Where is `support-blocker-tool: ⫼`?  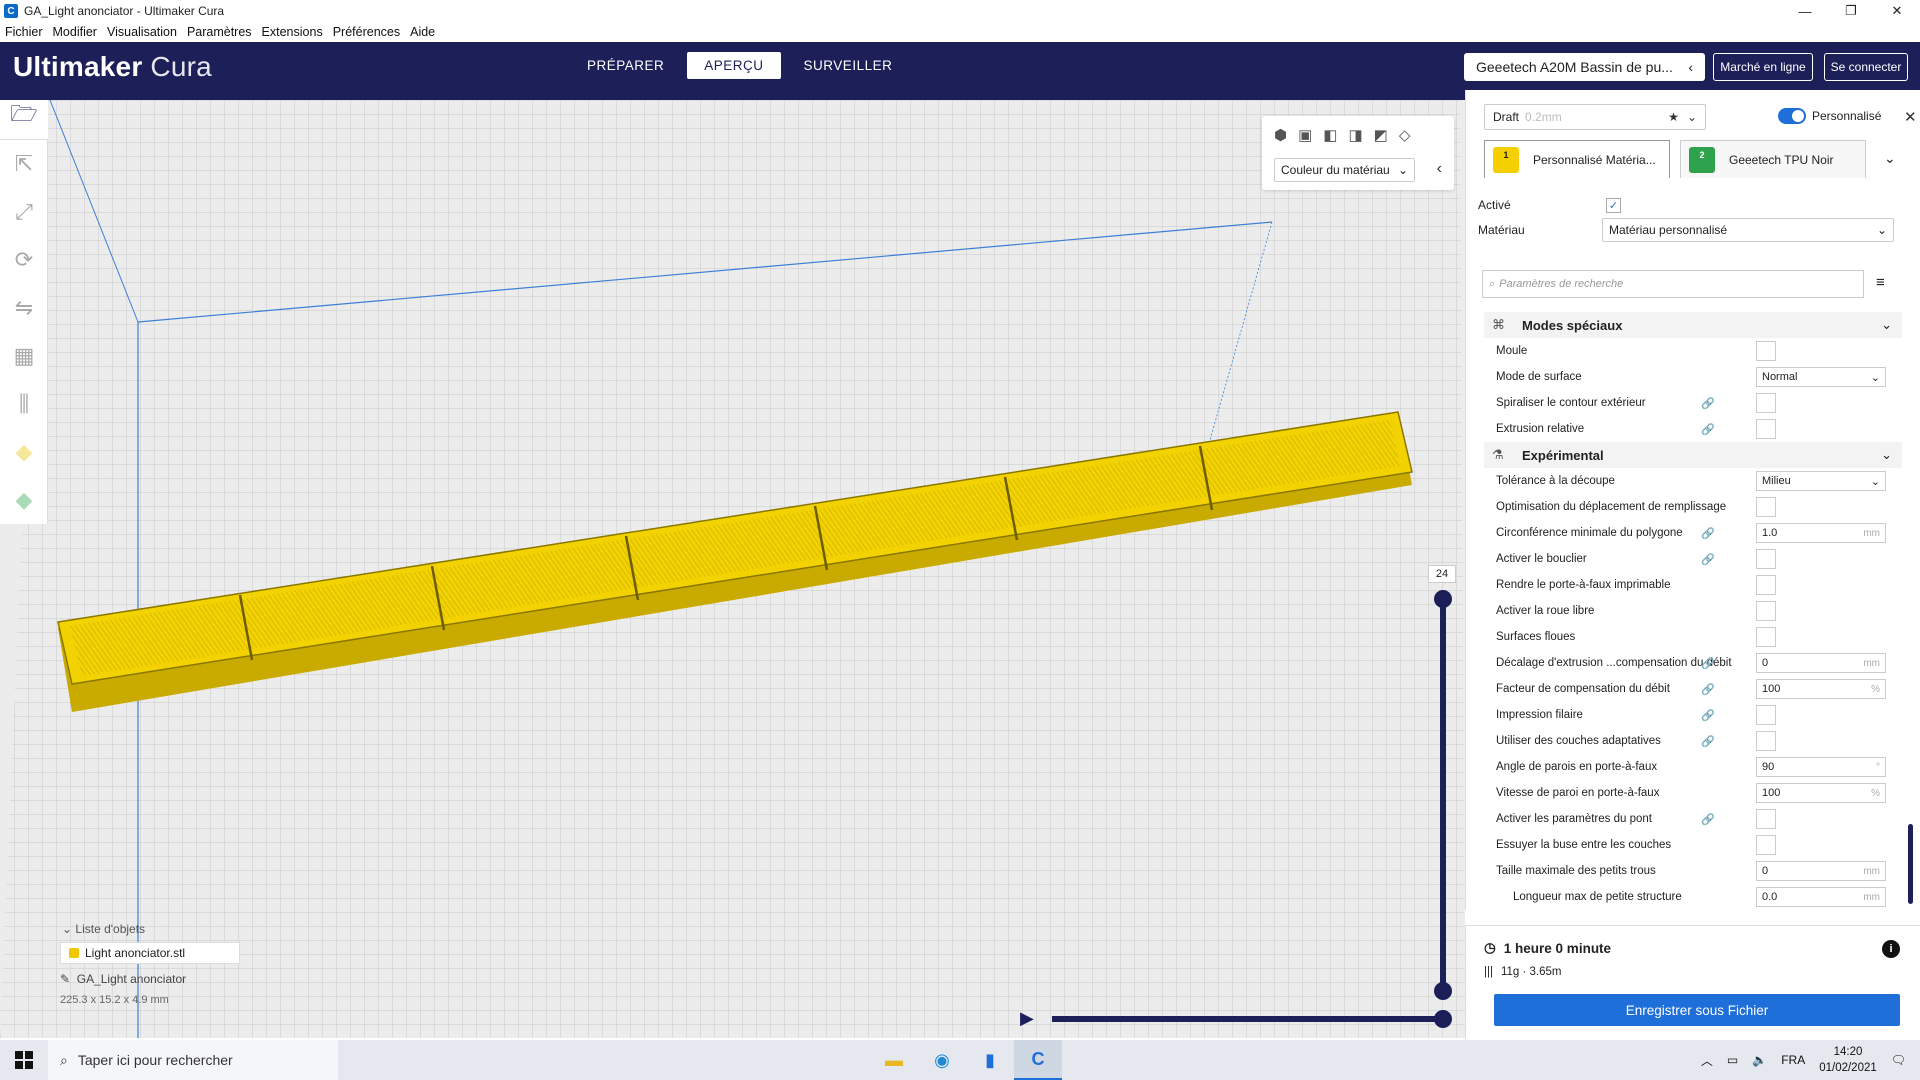 support-blocker-tool: ⫼ is located at coordinates (24, 404).